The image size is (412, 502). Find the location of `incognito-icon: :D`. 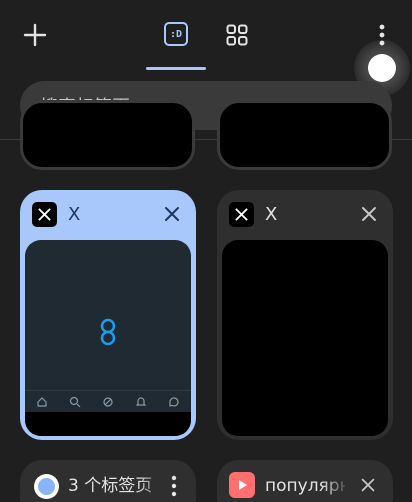

incognito-icon: :D is located at coordinates (176, 34).